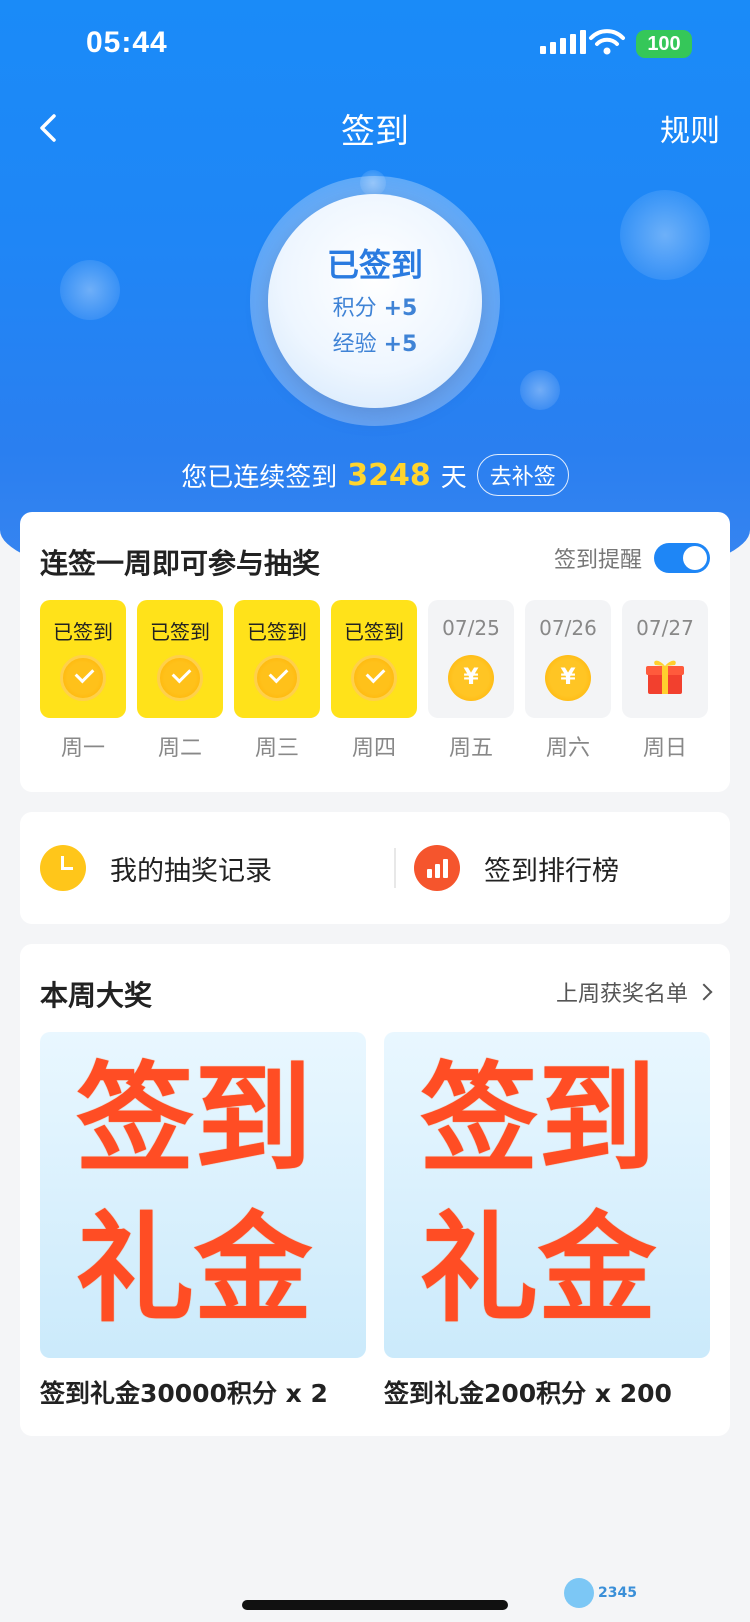 This screenshot has width=750, height=1622. Describe the element at coordinates (354, 344) in the screenshot. I see `exp-label: 经验` at that location.